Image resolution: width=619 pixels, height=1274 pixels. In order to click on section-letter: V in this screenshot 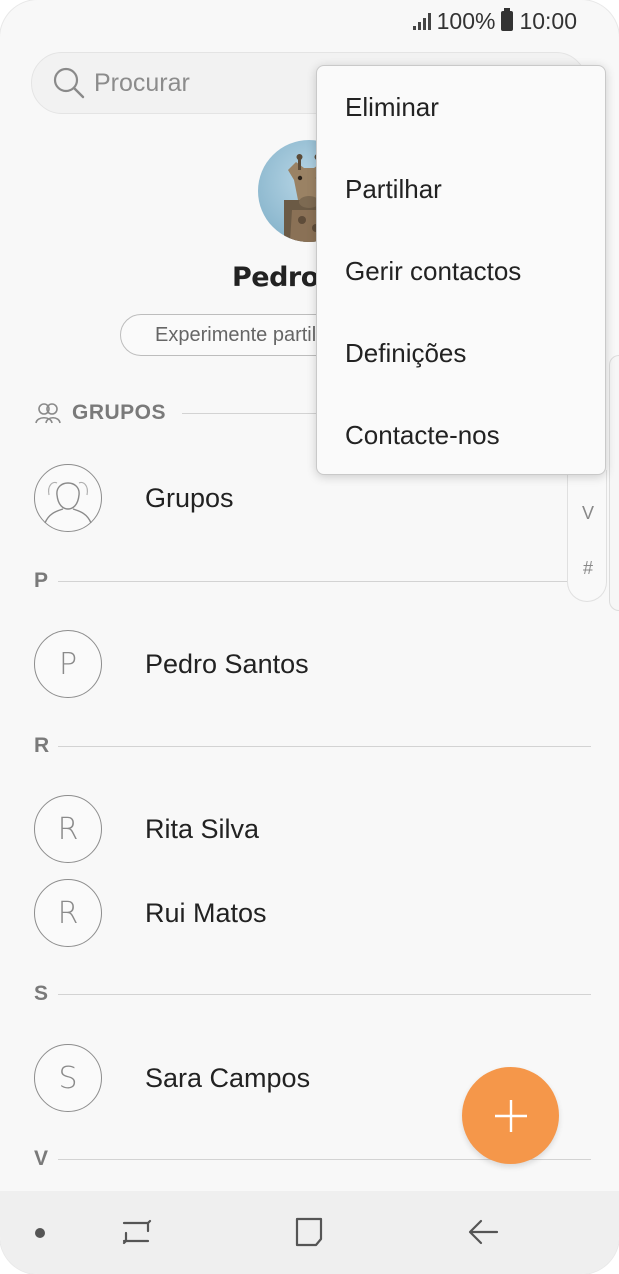, I will do `click(41, 1158)`.